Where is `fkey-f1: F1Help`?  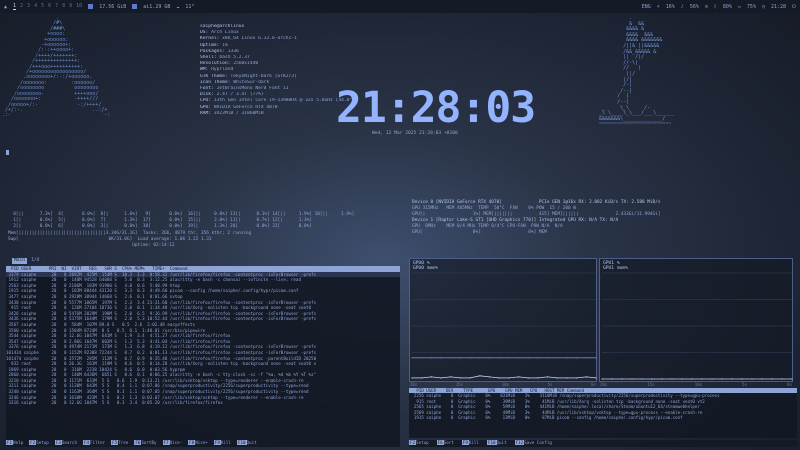
fkey-f1: F1Help is located at coordinates (16, 443).